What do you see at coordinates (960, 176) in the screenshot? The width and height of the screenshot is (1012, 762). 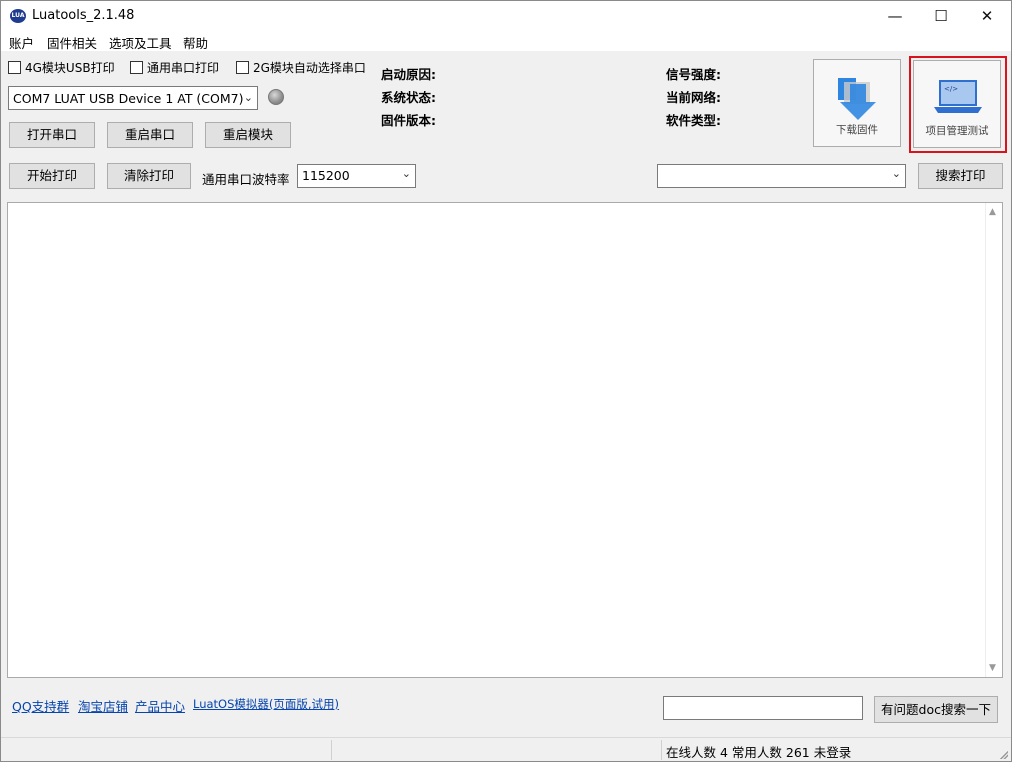 I see `search-print-button: 搜索打印` at bounding box center [960, 176].